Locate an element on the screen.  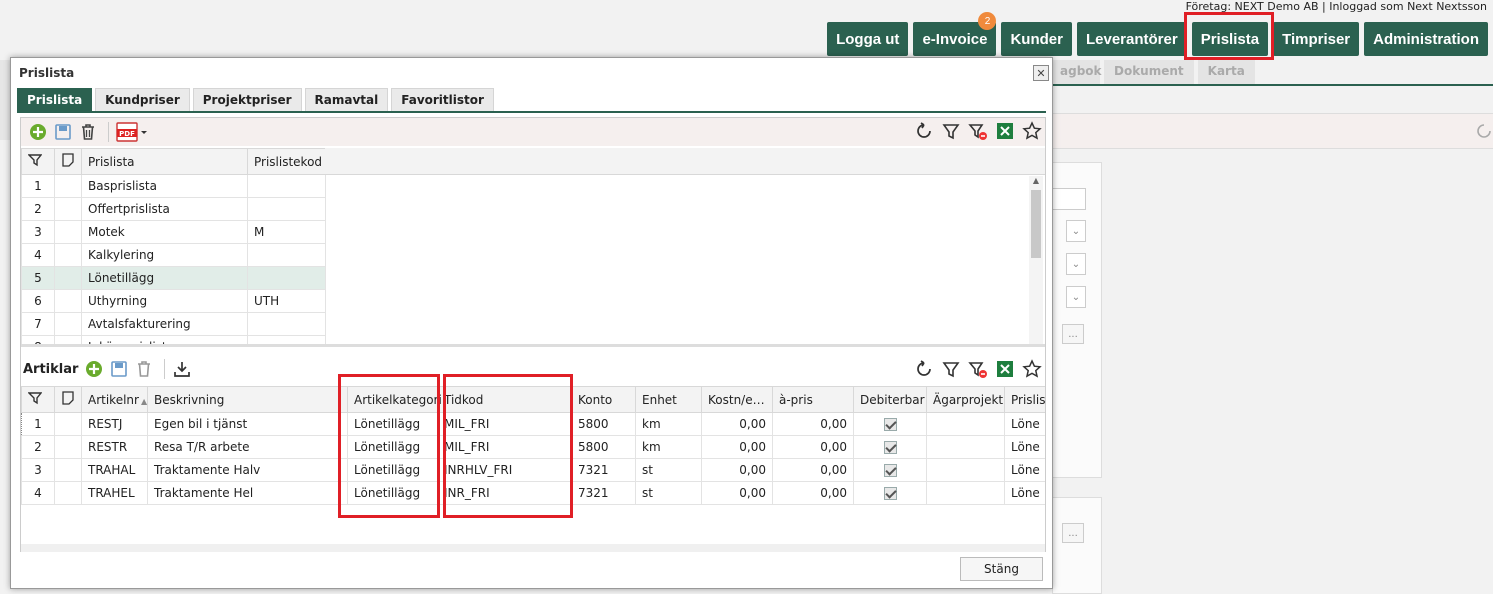
background-select-1: ⌄ is located at coordinates (1076, 231).